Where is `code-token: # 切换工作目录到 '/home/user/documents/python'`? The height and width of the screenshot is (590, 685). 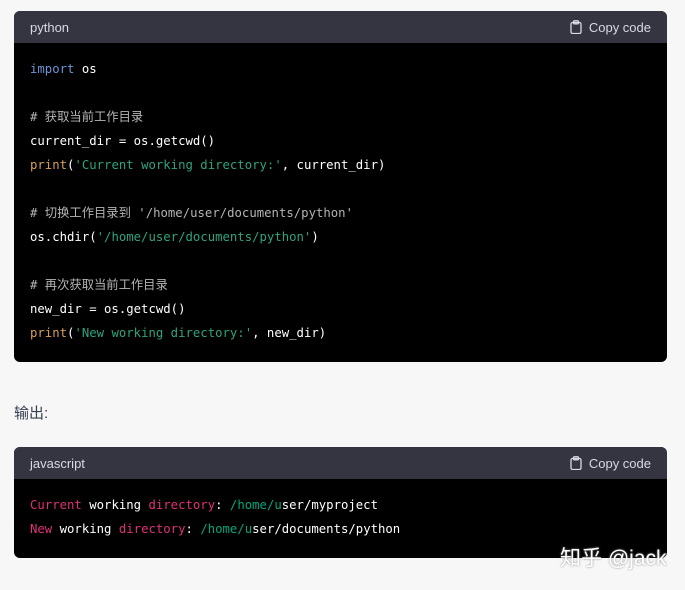
code-token: # 切换工作目录到 '/home/user/documents/python' is located at coordinates (191, 213).